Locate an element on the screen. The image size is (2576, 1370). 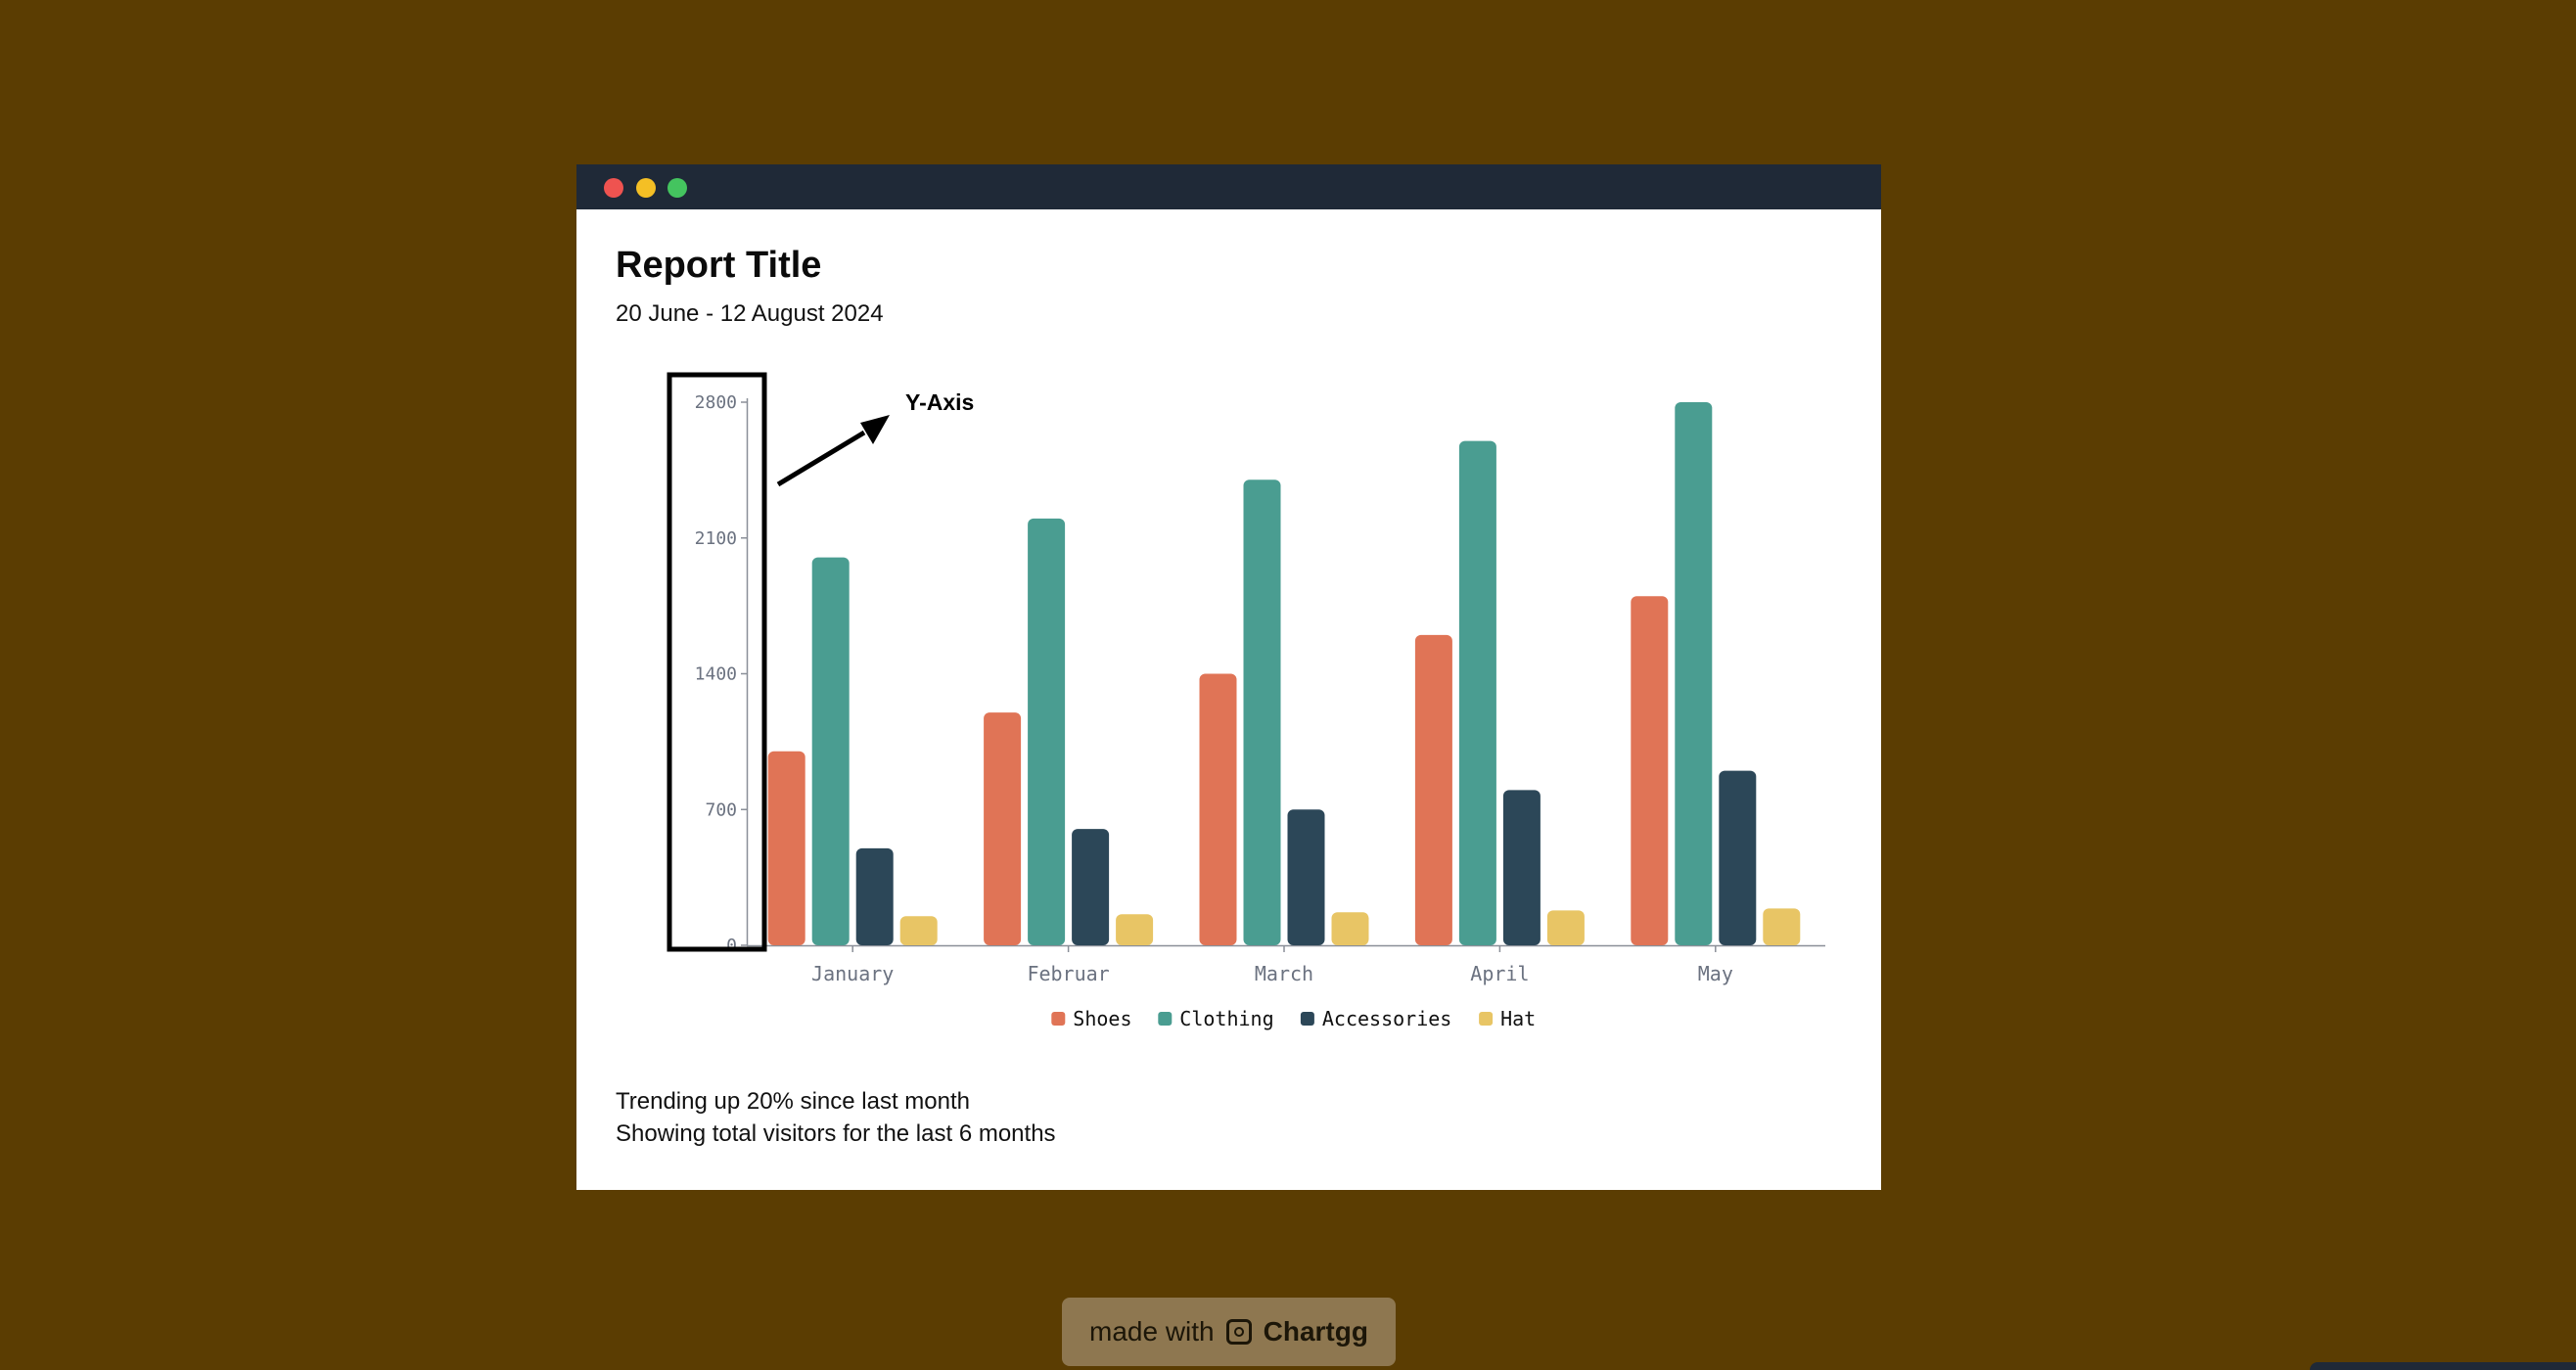
legend-swatch-accessories is located at coordinates (1307, 1019).